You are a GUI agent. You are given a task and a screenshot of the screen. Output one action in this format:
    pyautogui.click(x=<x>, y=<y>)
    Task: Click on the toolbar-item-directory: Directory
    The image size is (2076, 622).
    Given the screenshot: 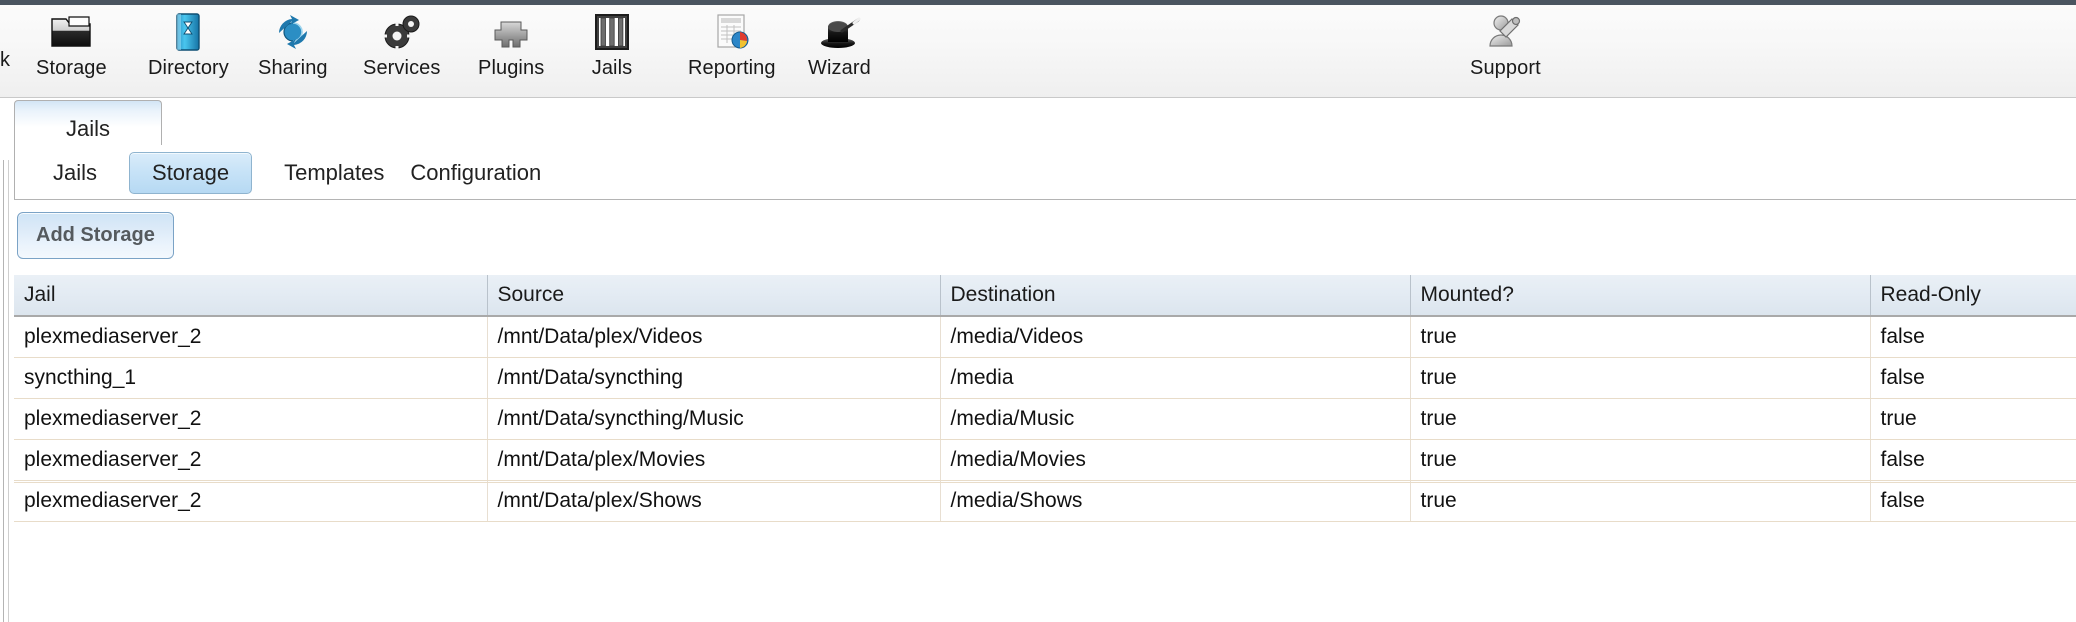 What is the action you would take?
    pyautogui.click(x=188, y=44)
    